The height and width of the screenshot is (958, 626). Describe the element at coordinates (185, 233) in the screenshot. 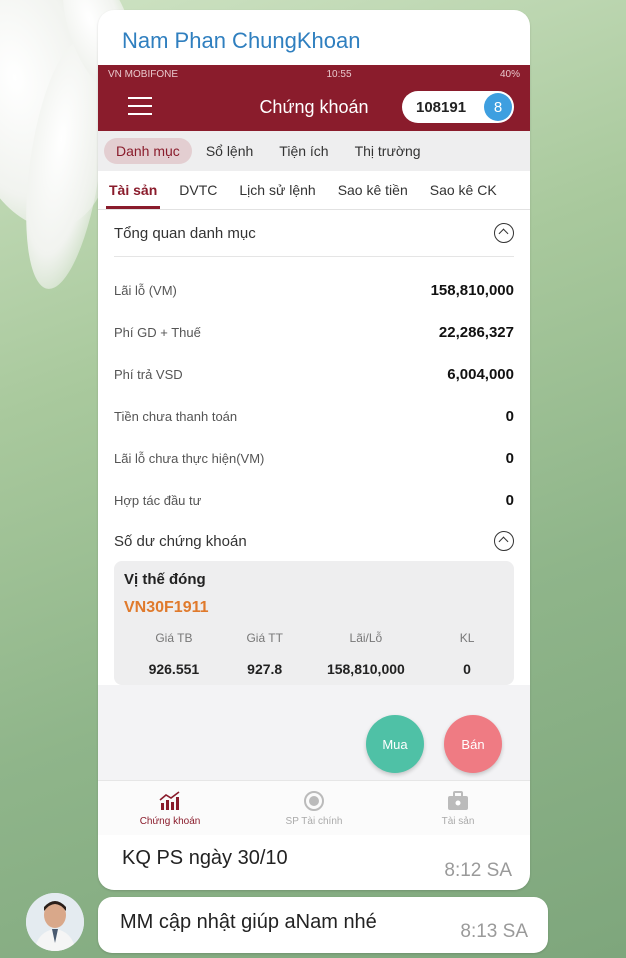

I see `overview-title: Tổng quan danh mục` at that location.